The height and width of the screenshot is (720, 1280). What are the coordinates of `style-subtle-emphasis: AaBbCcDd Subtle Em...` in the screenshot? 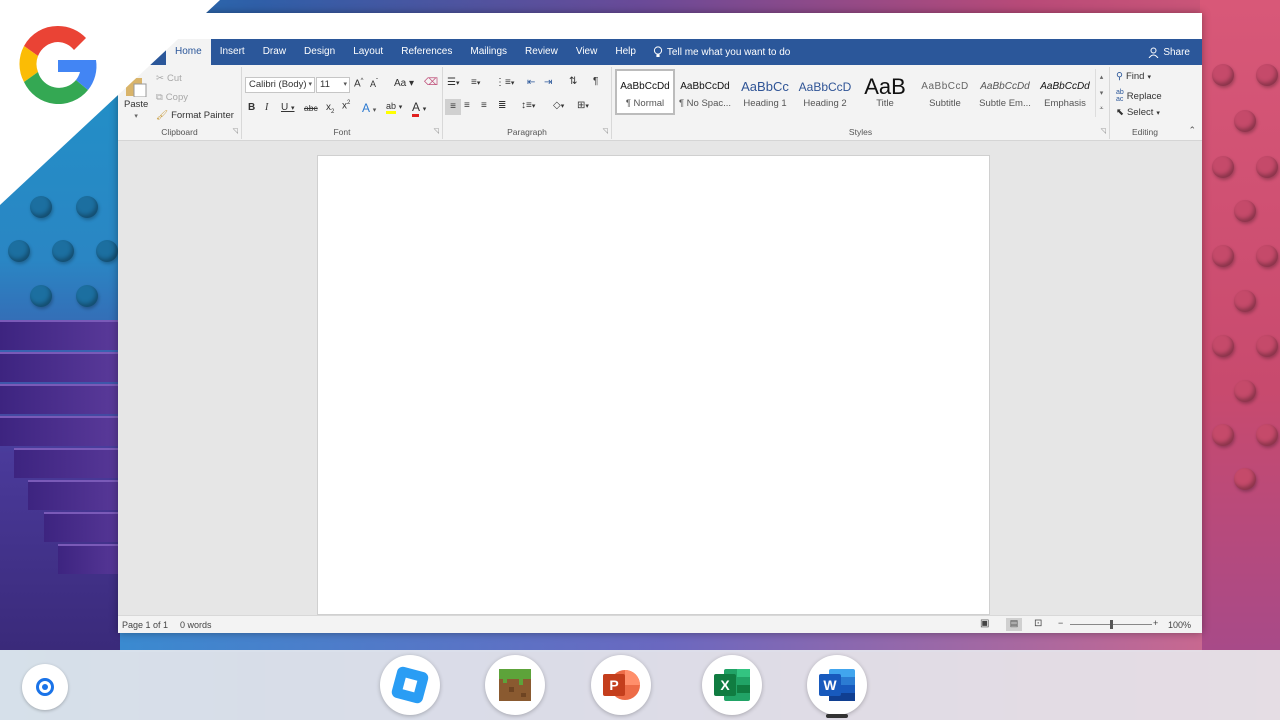 It's located at (1005, 92).